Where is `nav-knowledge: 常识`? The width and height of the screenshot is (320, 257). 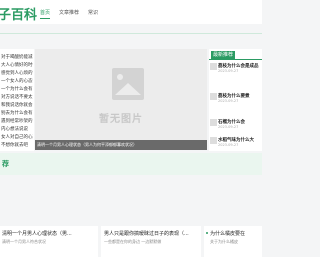
nav-knowledge: 常识 is located at coordinates (93, 12).